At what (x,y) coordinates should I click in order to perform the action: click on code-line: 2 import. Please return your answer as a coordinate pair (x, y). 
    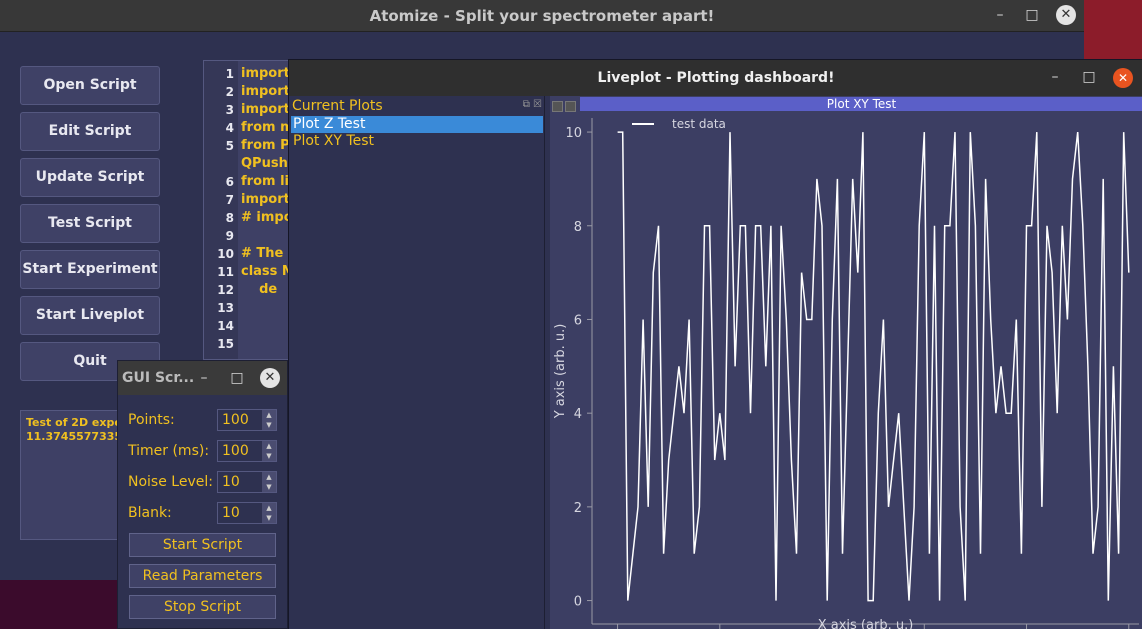
    Looking at the image, I should click on (257, 91).